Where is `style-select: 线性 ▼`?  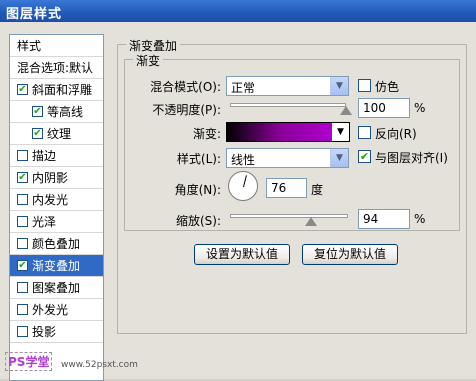
style-select: 线性 ▼ is located at coordinates (287, 158).